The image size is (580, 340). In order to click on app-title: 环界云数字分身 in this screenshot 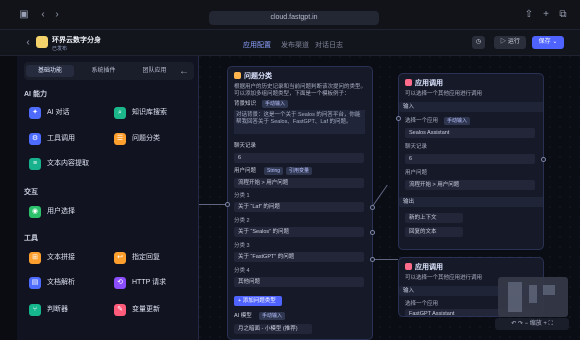, I will do `click(76, 40)`.